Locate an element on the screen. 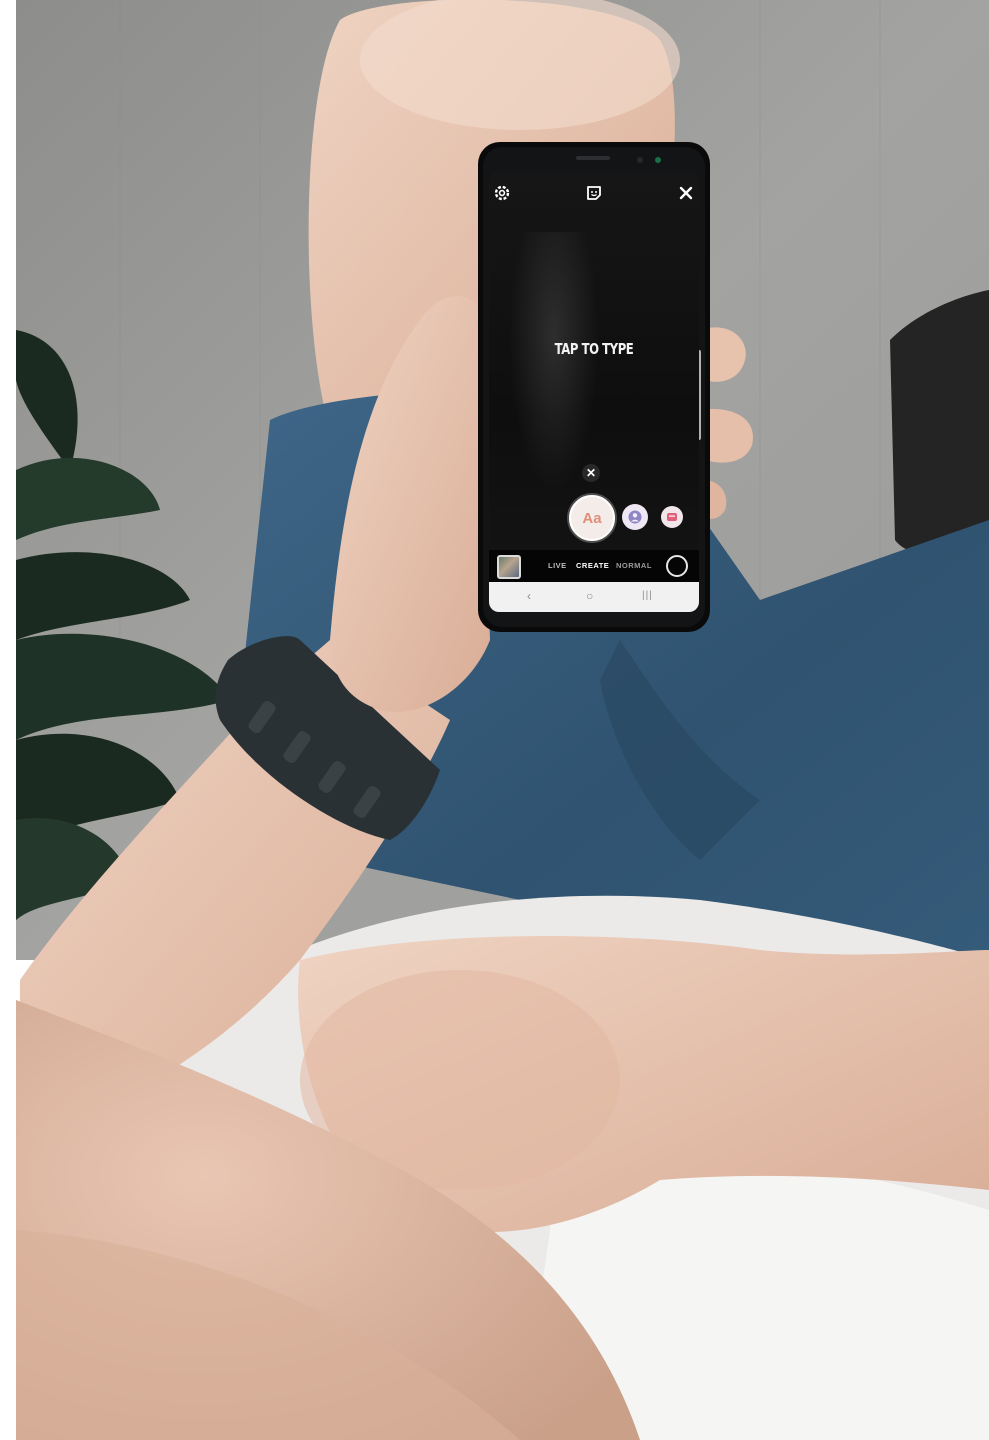 This screenshot has width=989, height=1440. person-icon is located at coordinates (635, 517).